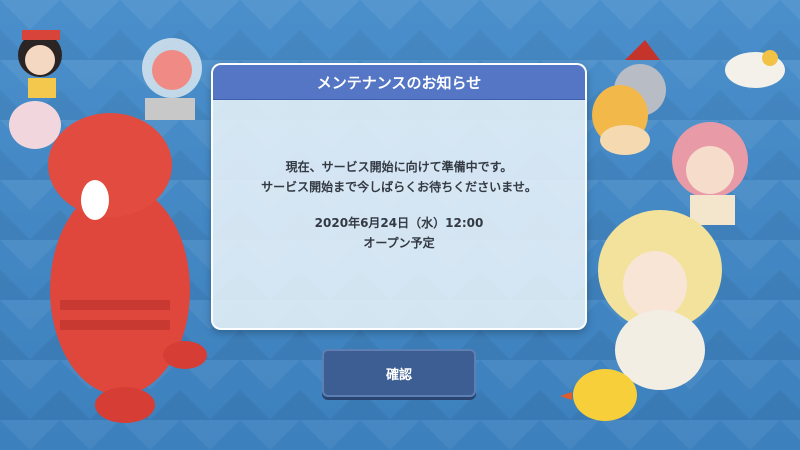  Describe the element at coordinates (710, 173) in the screenshot. I see `pink-hair-girl-character` at that location.